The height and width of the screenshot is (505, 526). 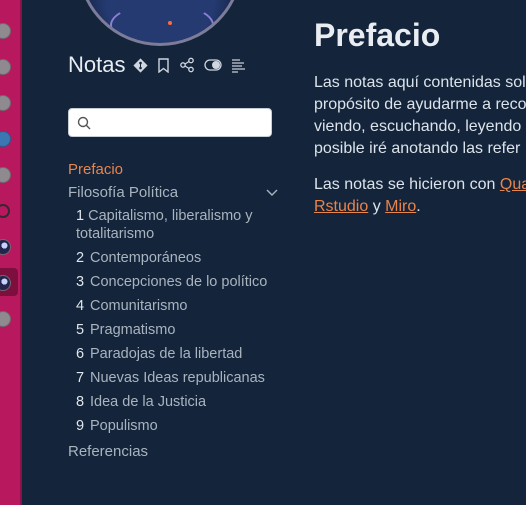 What do you see at coordinates (213, 65) in the screenshot?
I see `toggle-icon` at bounding box center [213, 65].